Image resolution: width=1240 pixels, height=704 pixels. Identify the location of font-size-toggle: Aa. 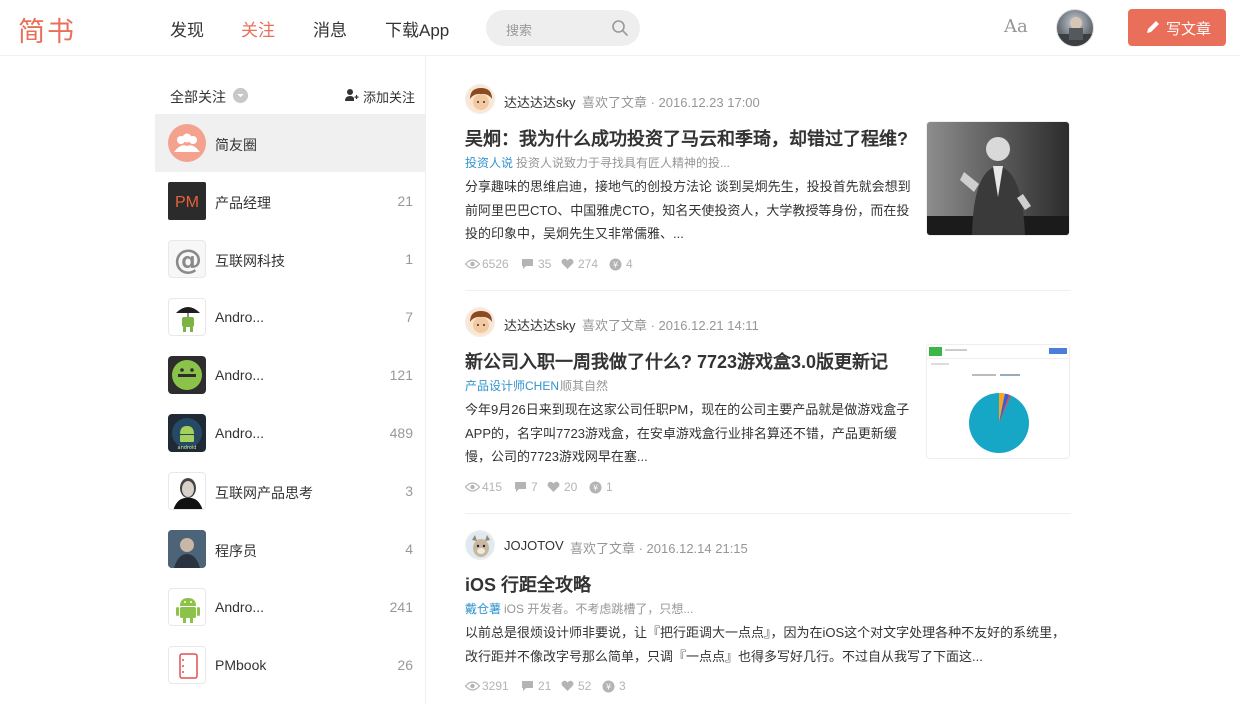
(1016, 26).